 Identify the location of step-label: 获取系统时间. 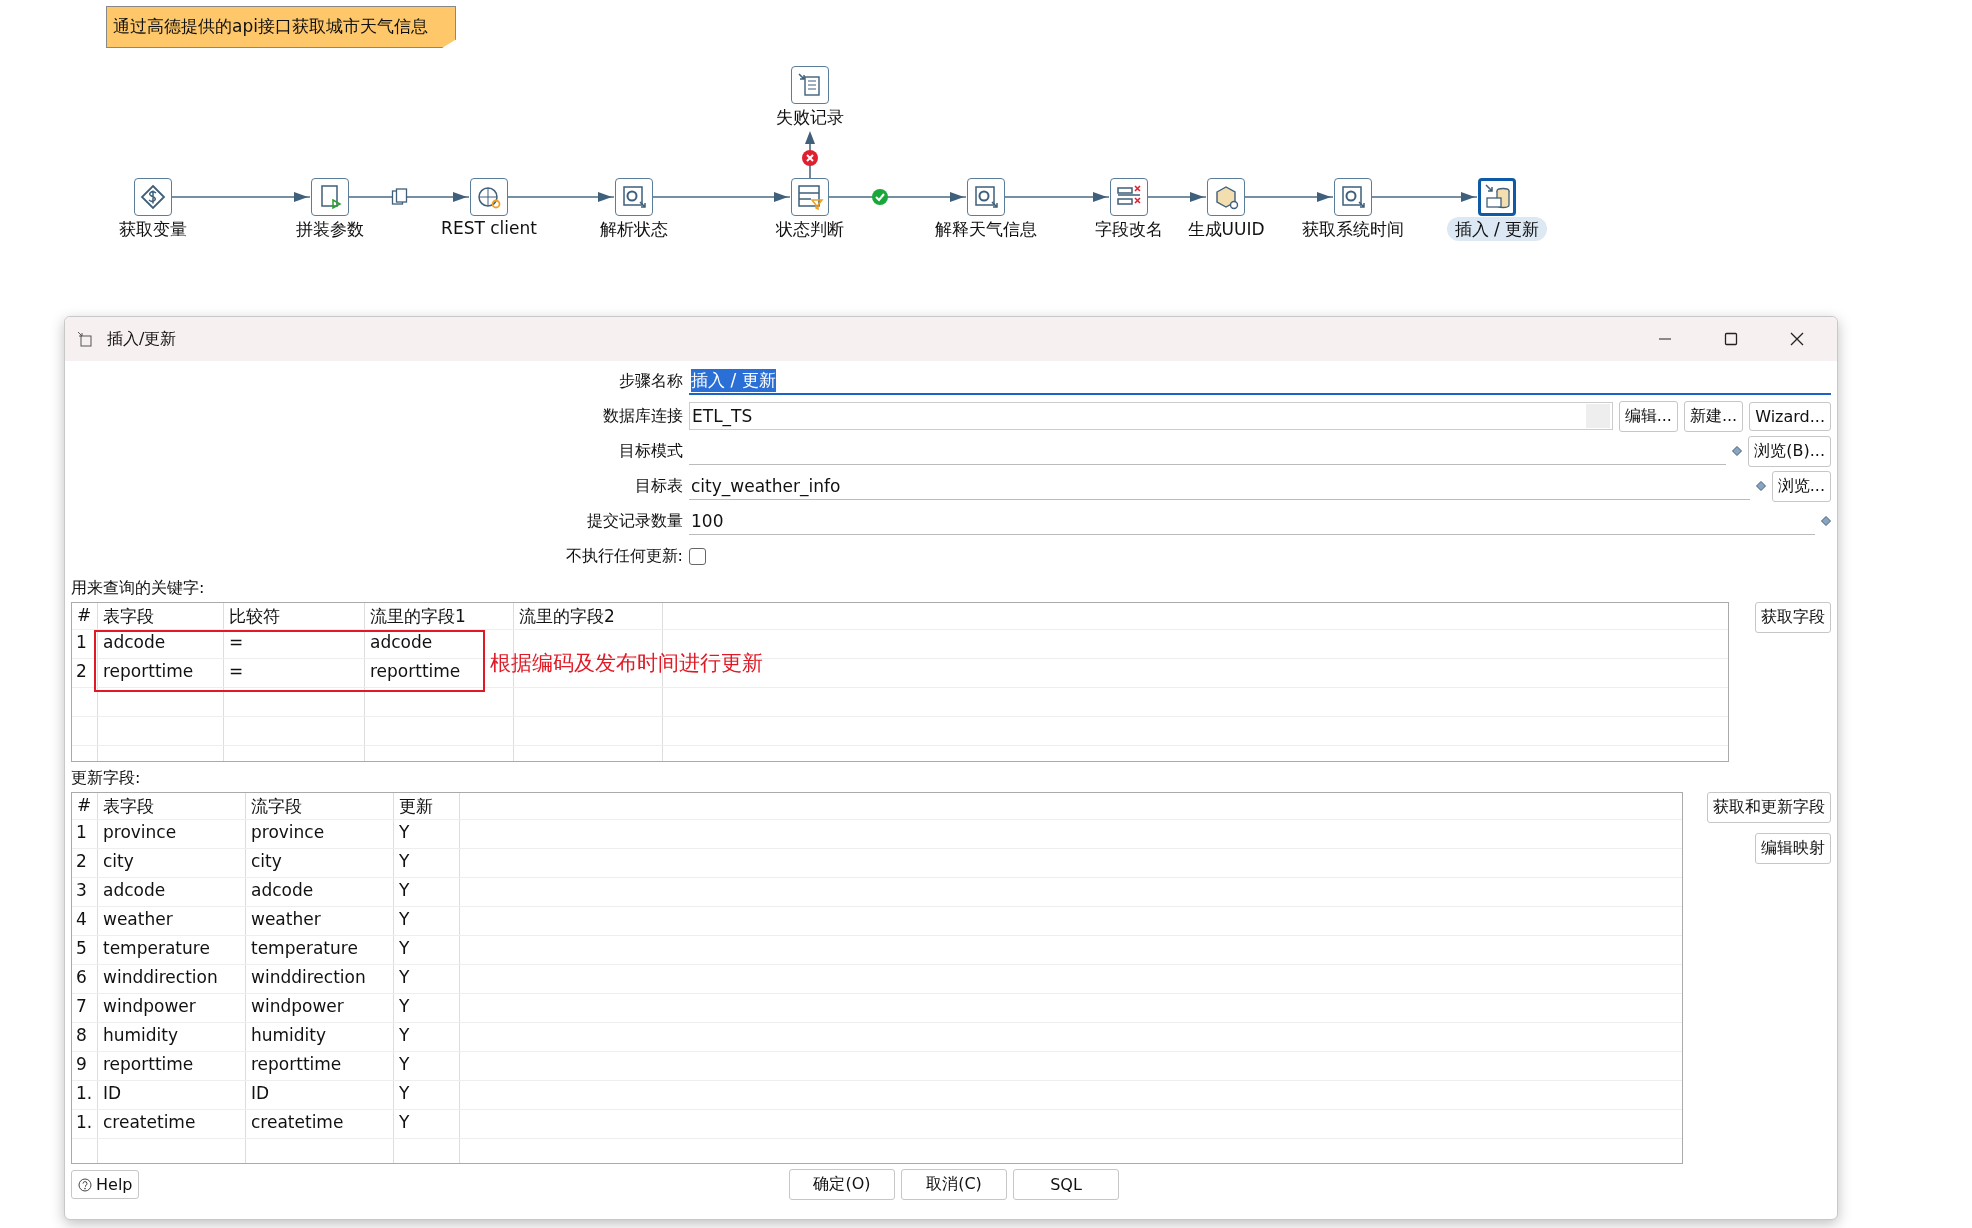
(1353, 229).